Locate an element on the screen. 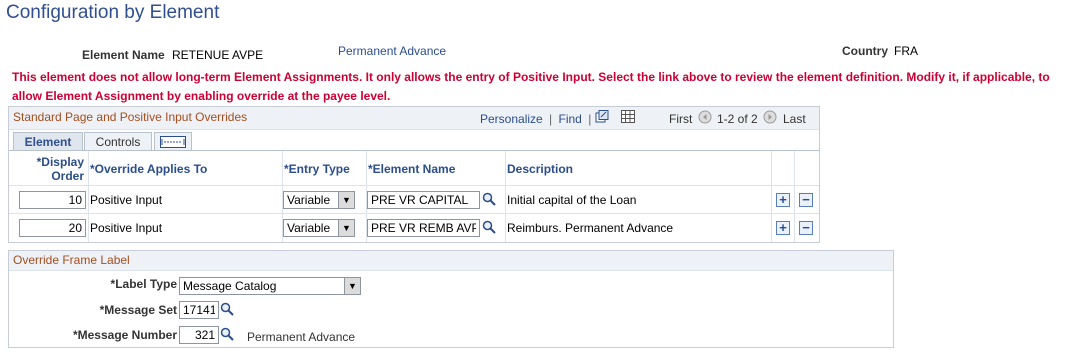 The image size is (1070, 352). download-grid-icon is located at coordinates (628, 118).